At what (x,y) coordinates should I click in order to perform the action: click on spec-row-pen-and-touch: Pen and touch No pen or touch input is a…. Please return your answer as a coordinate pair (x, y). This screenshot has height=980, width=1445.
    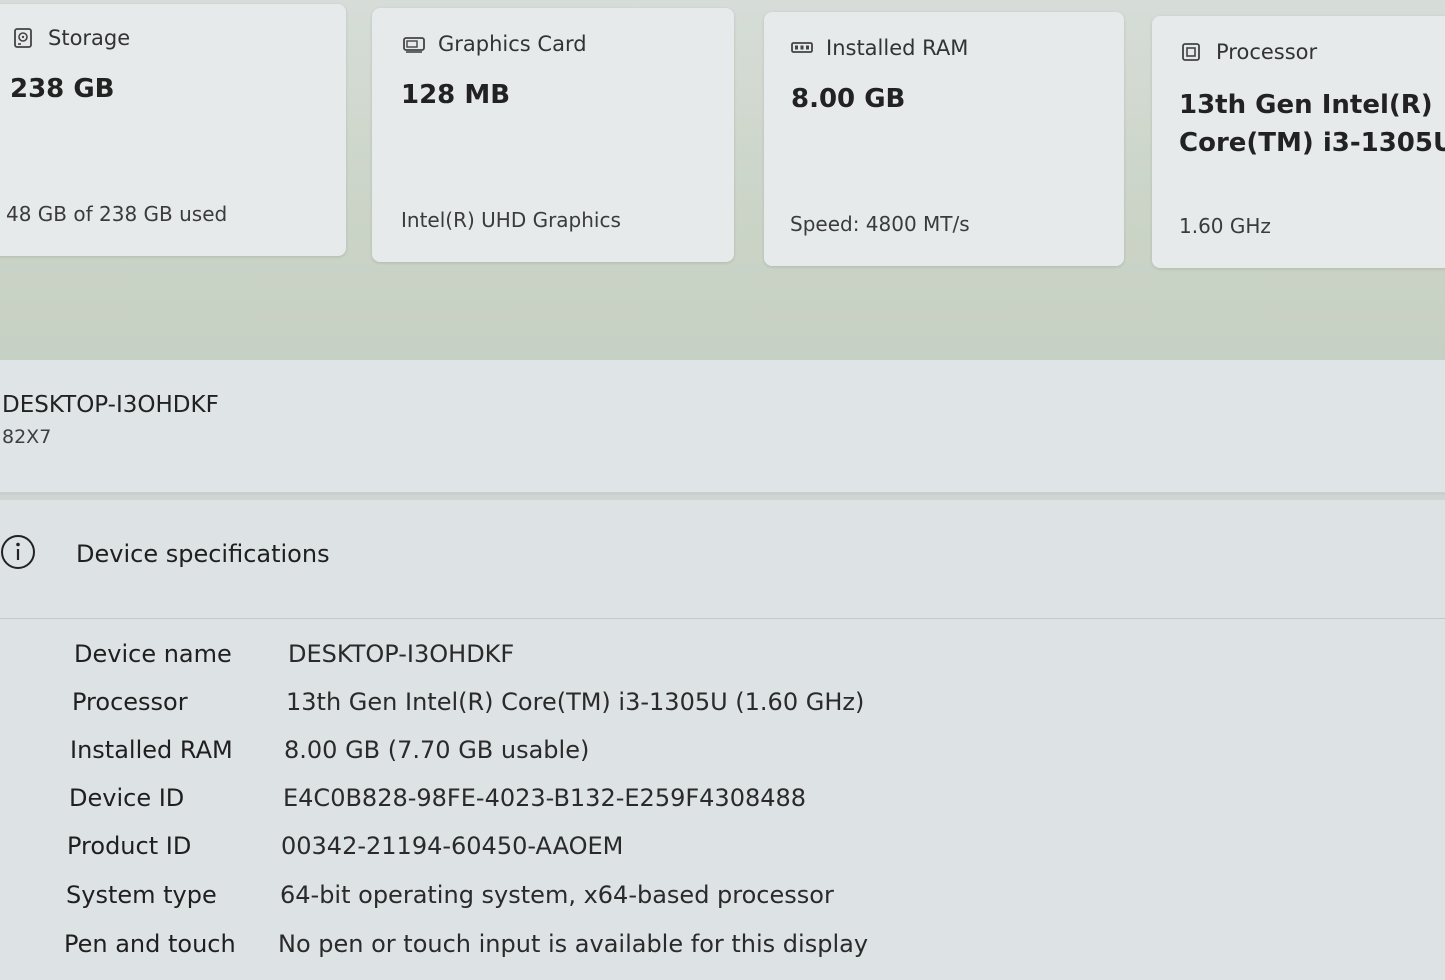
    Looking at the image, I should click on (466, 944).